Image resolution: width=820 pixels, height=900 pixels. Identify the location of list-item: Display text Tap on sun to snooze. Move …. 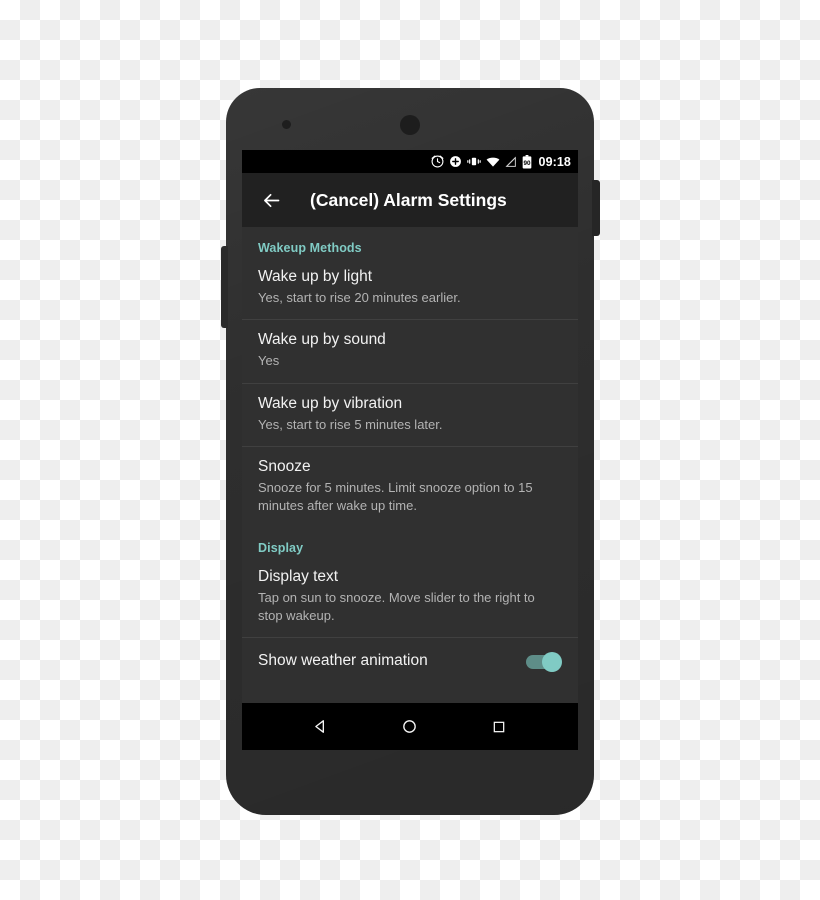
(410, 597).